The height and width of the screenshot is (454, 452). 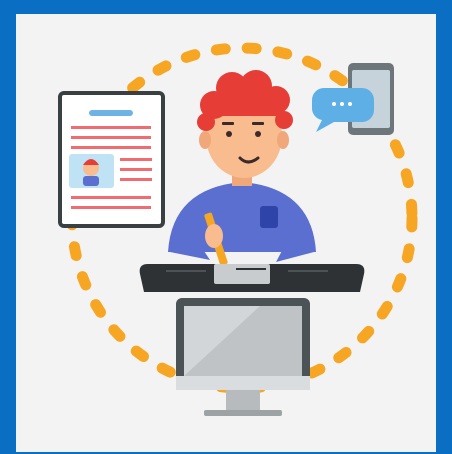 What do you see at coordinates (242, 274) in the screenshot?
I see `paper-sheet` at bounding box center [242, 274].